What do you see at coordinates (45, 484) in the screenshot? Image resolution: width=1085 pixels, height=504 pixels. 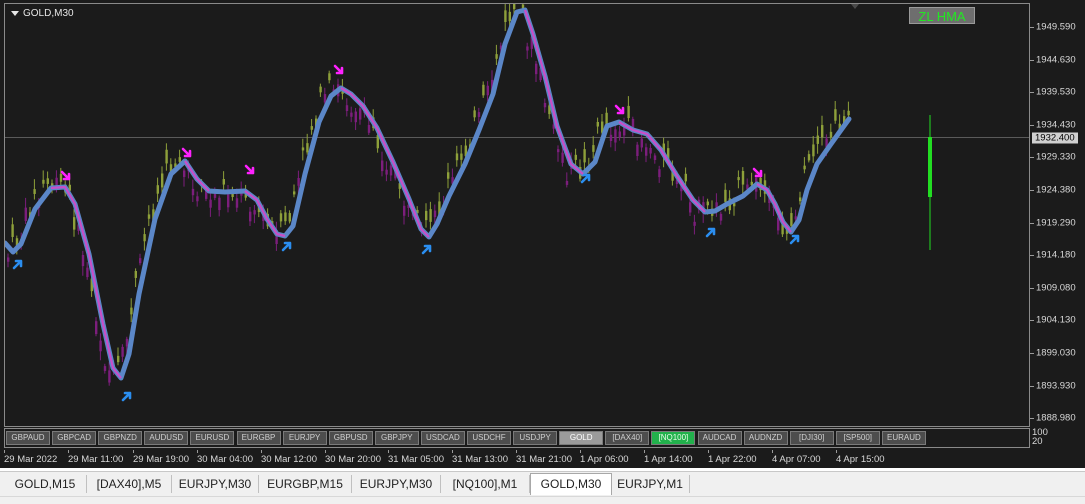 I see `chart-tab: GOLD,M15` at bounding box center [45, 484].